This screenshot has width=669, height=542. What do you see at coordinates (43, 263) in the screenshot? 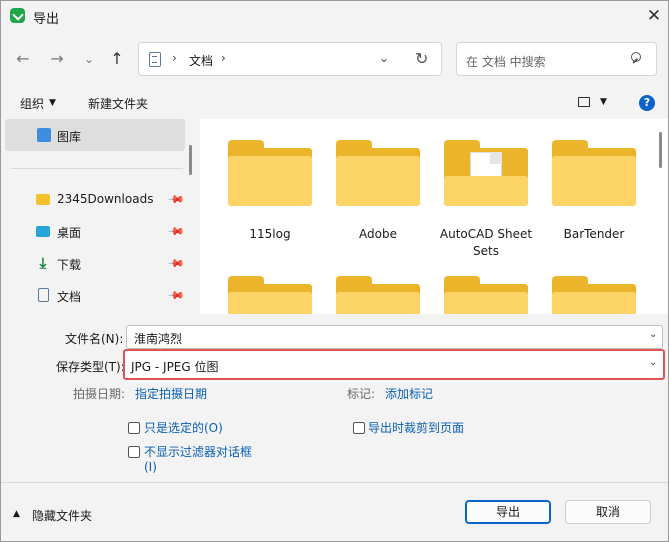
I see `download-icon: ⤓` at bounding box center [43, 263].